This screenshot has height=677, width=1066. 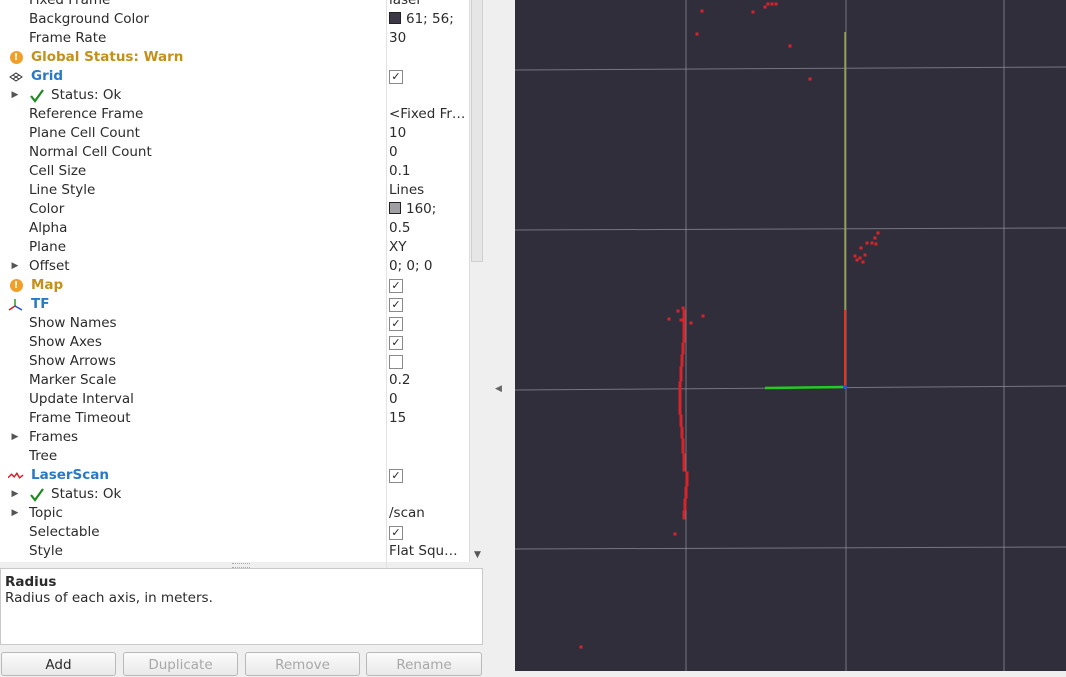 What do you see at coordinates (428, 209) in the screenshot?
I see `property-value: 160;` at bounding box center [428, 209].